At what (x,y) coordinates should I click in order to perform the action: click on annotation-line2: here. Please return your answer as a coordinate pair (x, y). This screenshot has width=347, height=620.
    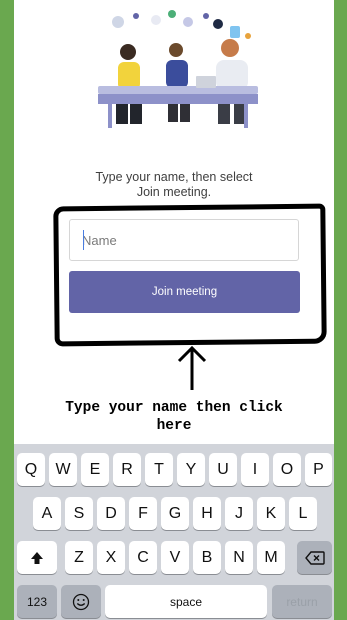
    Looking at the image, I should click on (174, 426).